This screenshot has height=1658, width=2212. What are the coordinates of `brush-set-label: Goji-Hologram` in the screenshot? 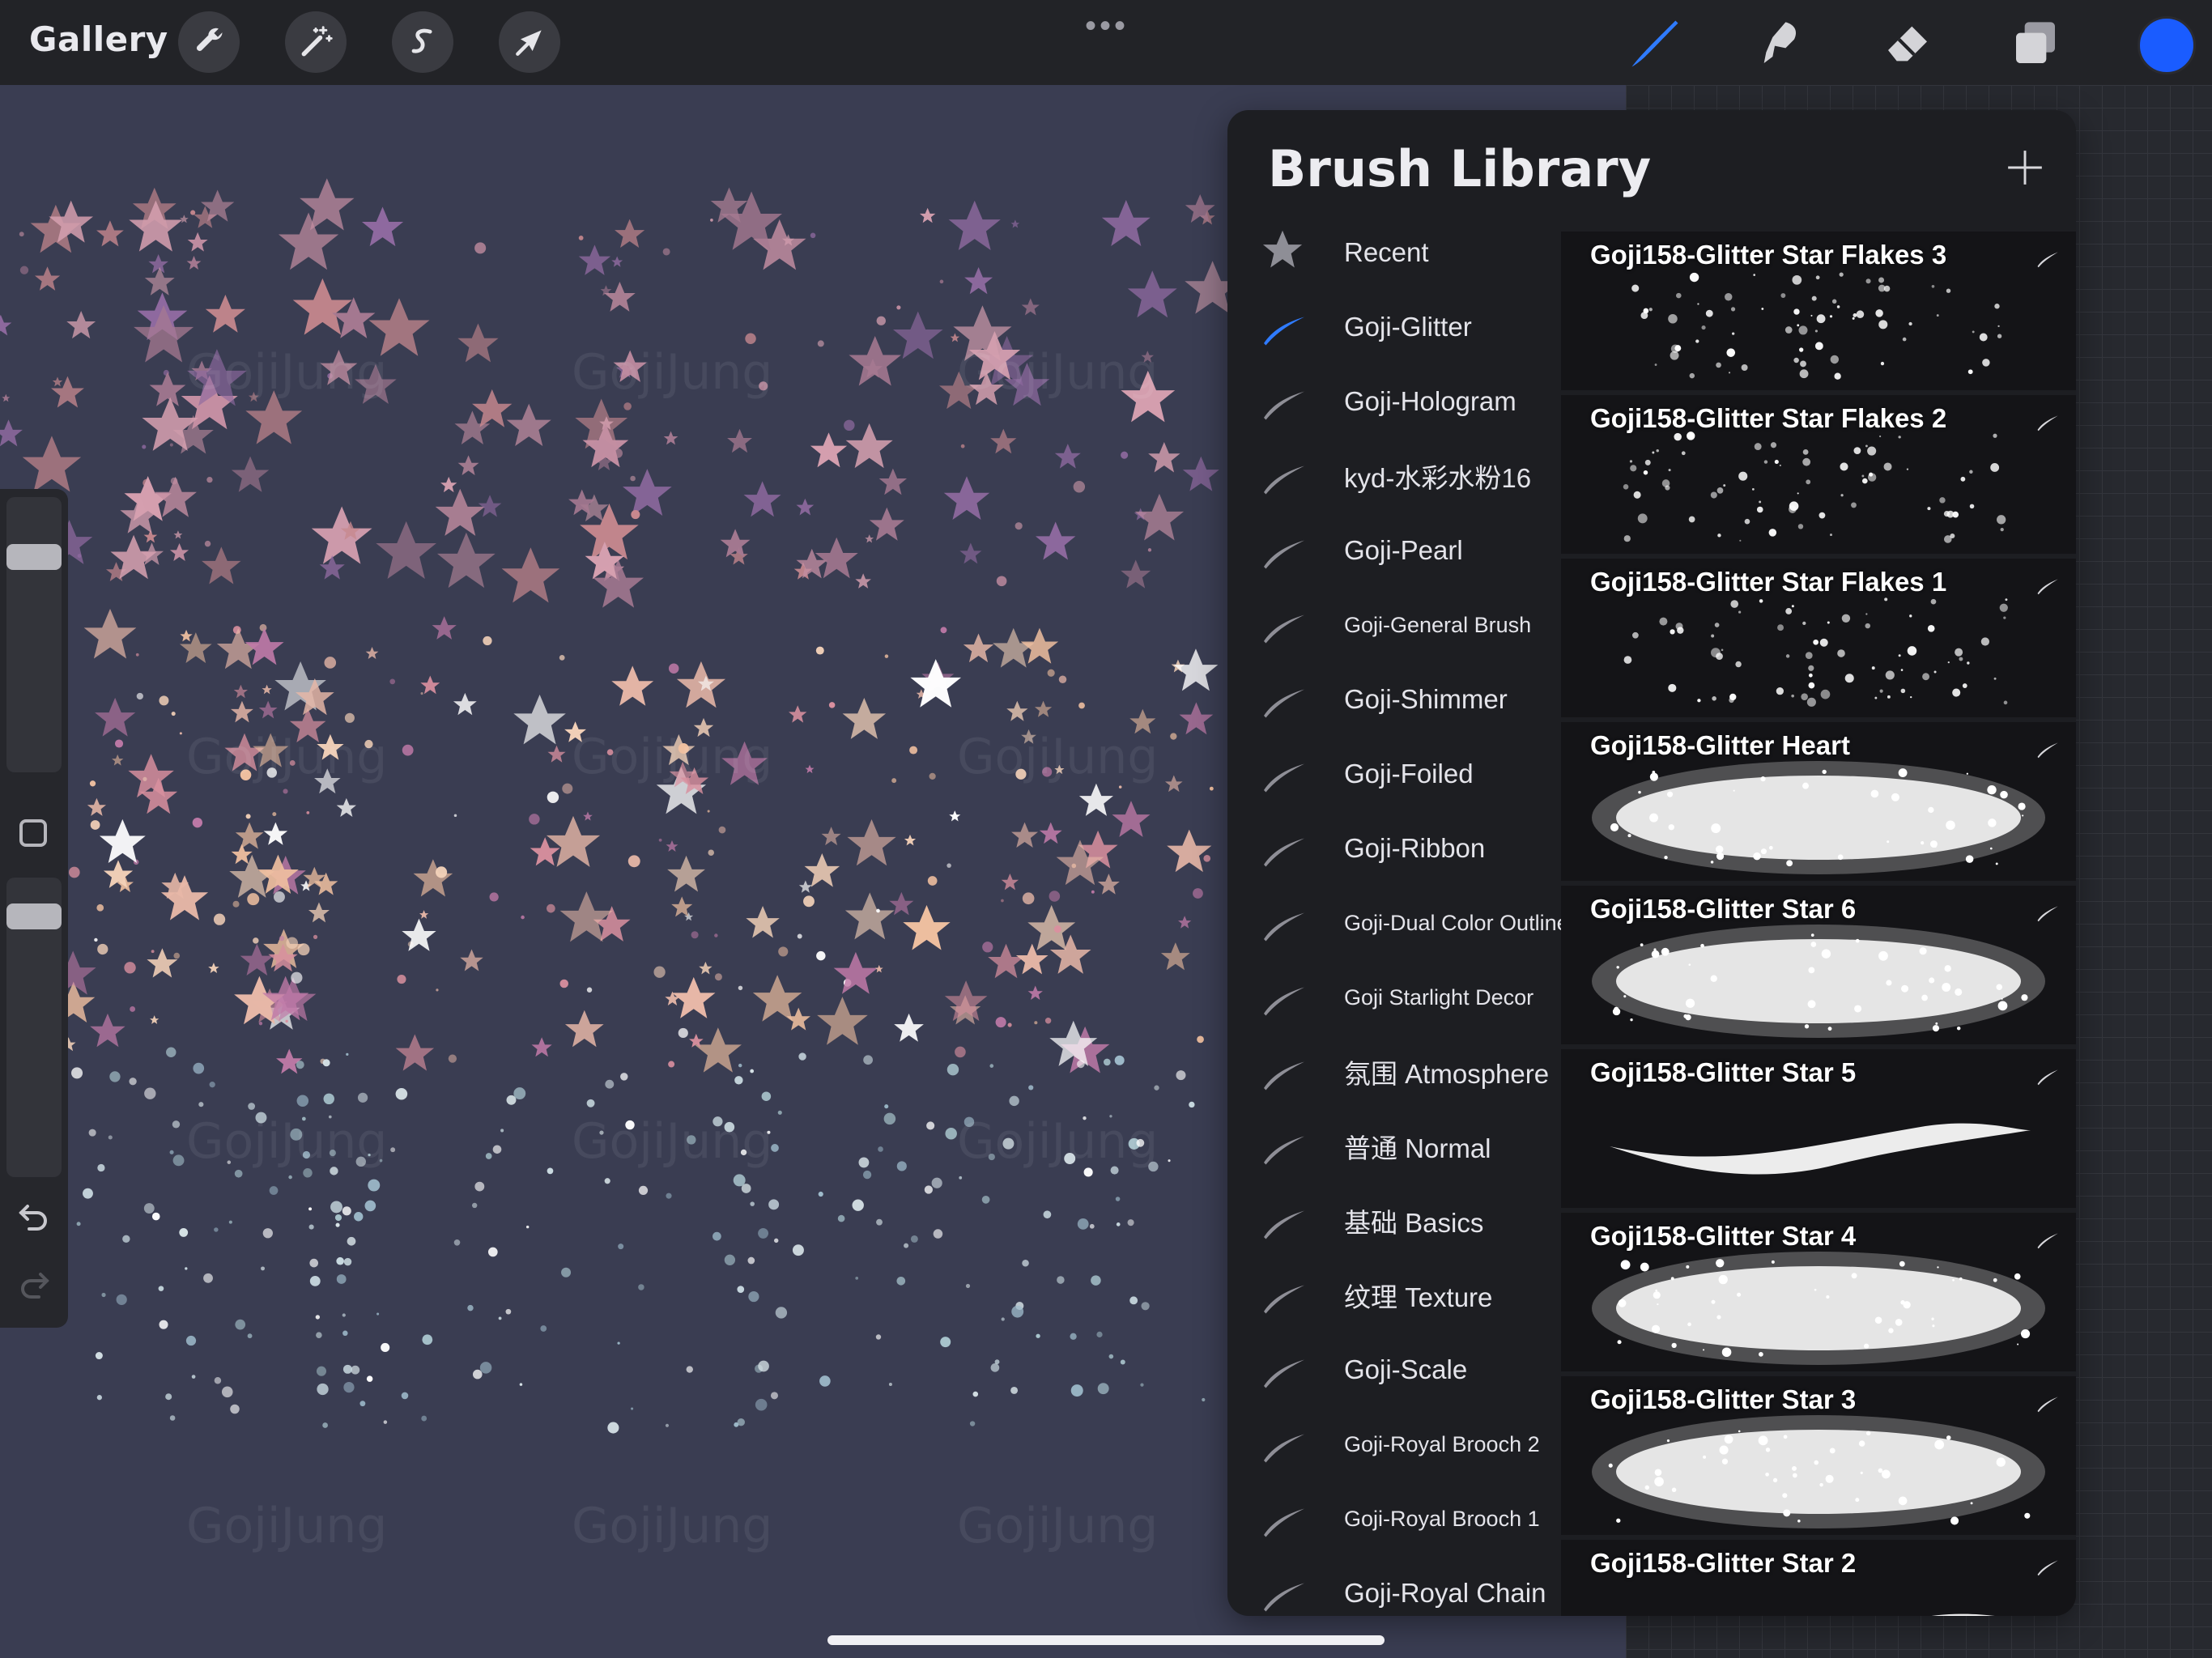 It's located at (1430, 401).